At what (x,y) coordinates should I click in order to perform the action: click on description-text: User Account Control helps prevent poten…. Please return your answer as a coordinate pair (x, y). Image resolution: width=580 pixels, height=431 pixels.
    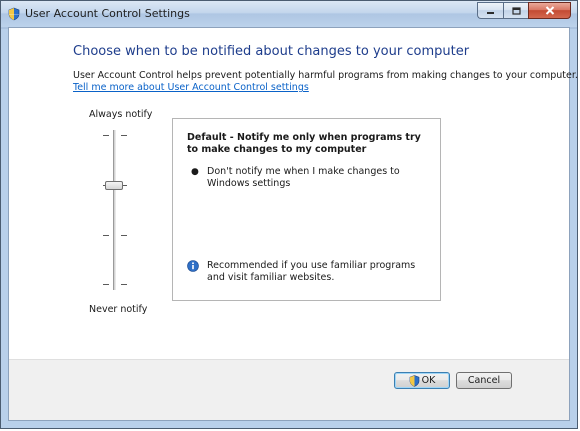
    Looking at the image, I should click on (325, 75).